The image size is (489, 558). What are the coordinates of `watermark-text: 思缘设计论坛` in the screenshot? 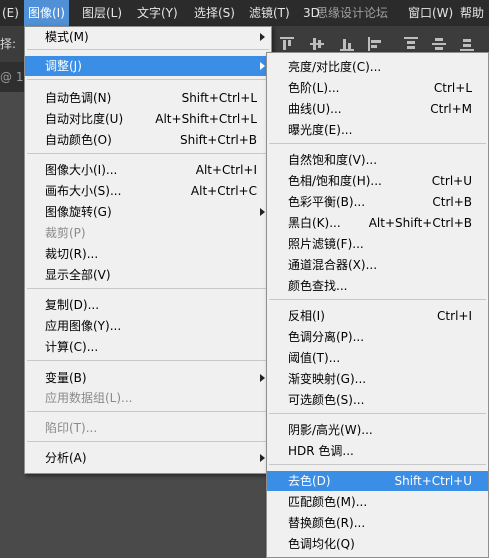 It's located at (352, 13).